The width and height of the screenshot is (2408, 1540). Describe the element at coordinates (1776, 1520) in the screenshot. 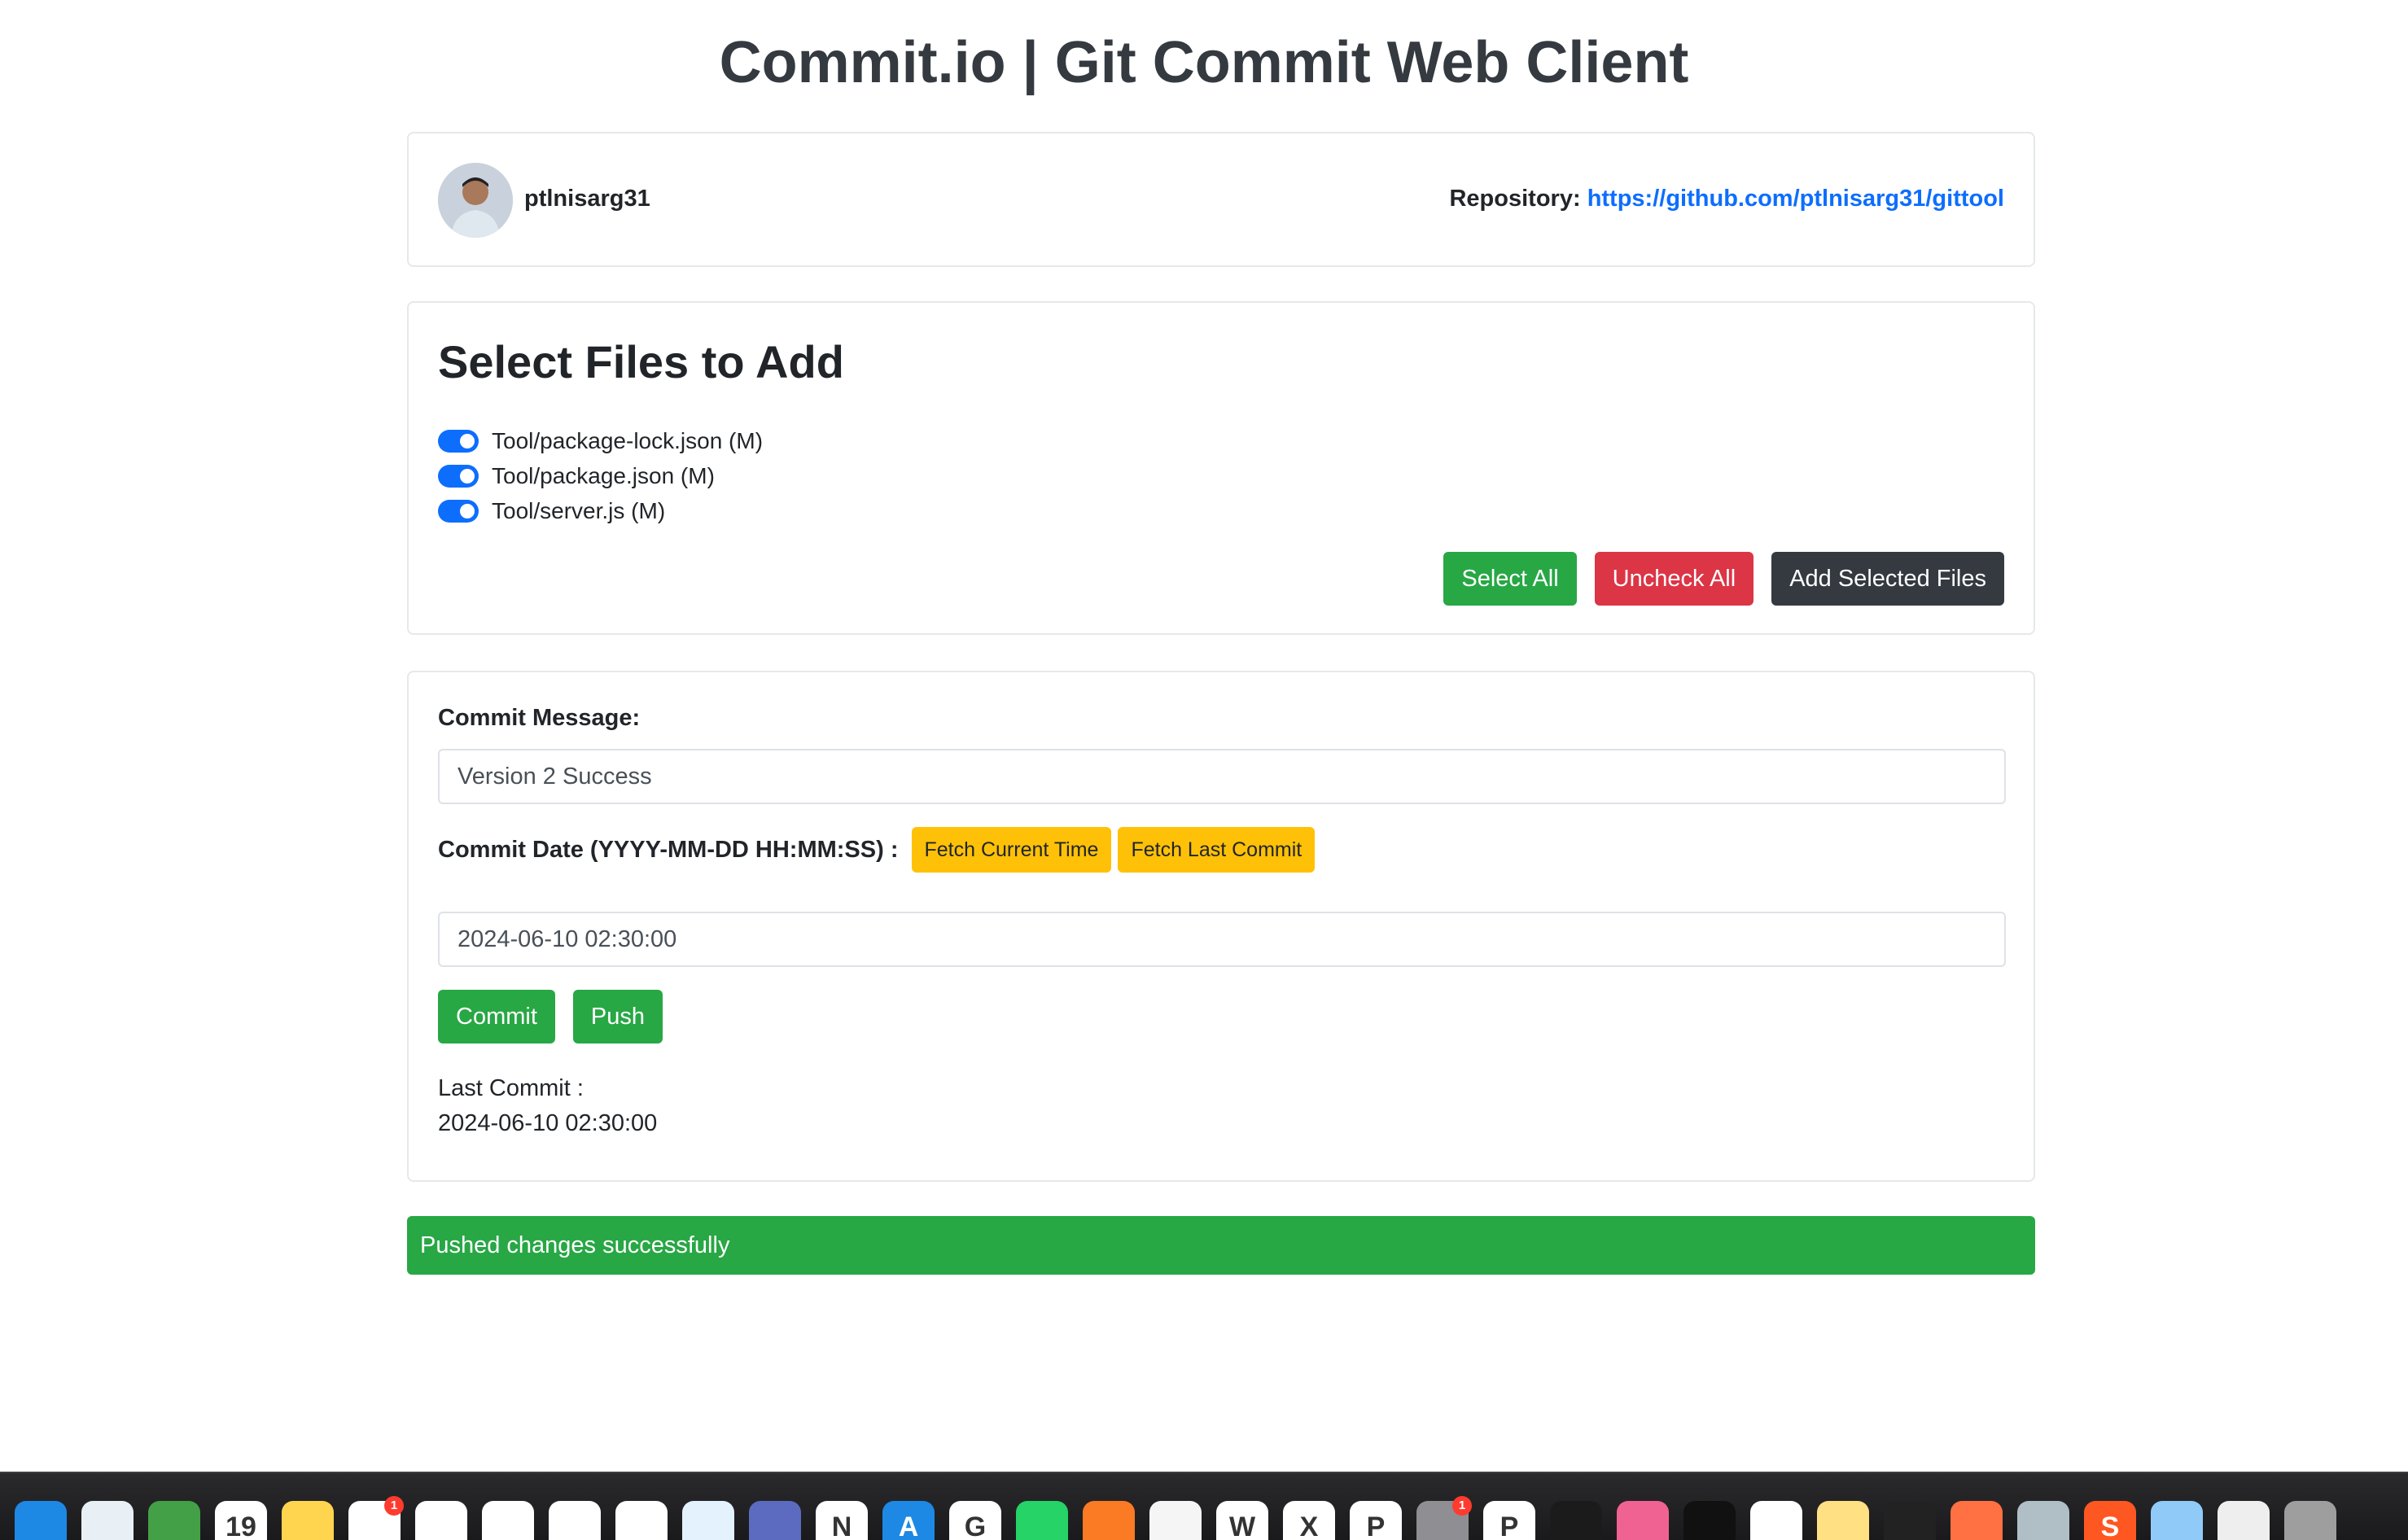

I see `whatsapp-business-icon` at that location.